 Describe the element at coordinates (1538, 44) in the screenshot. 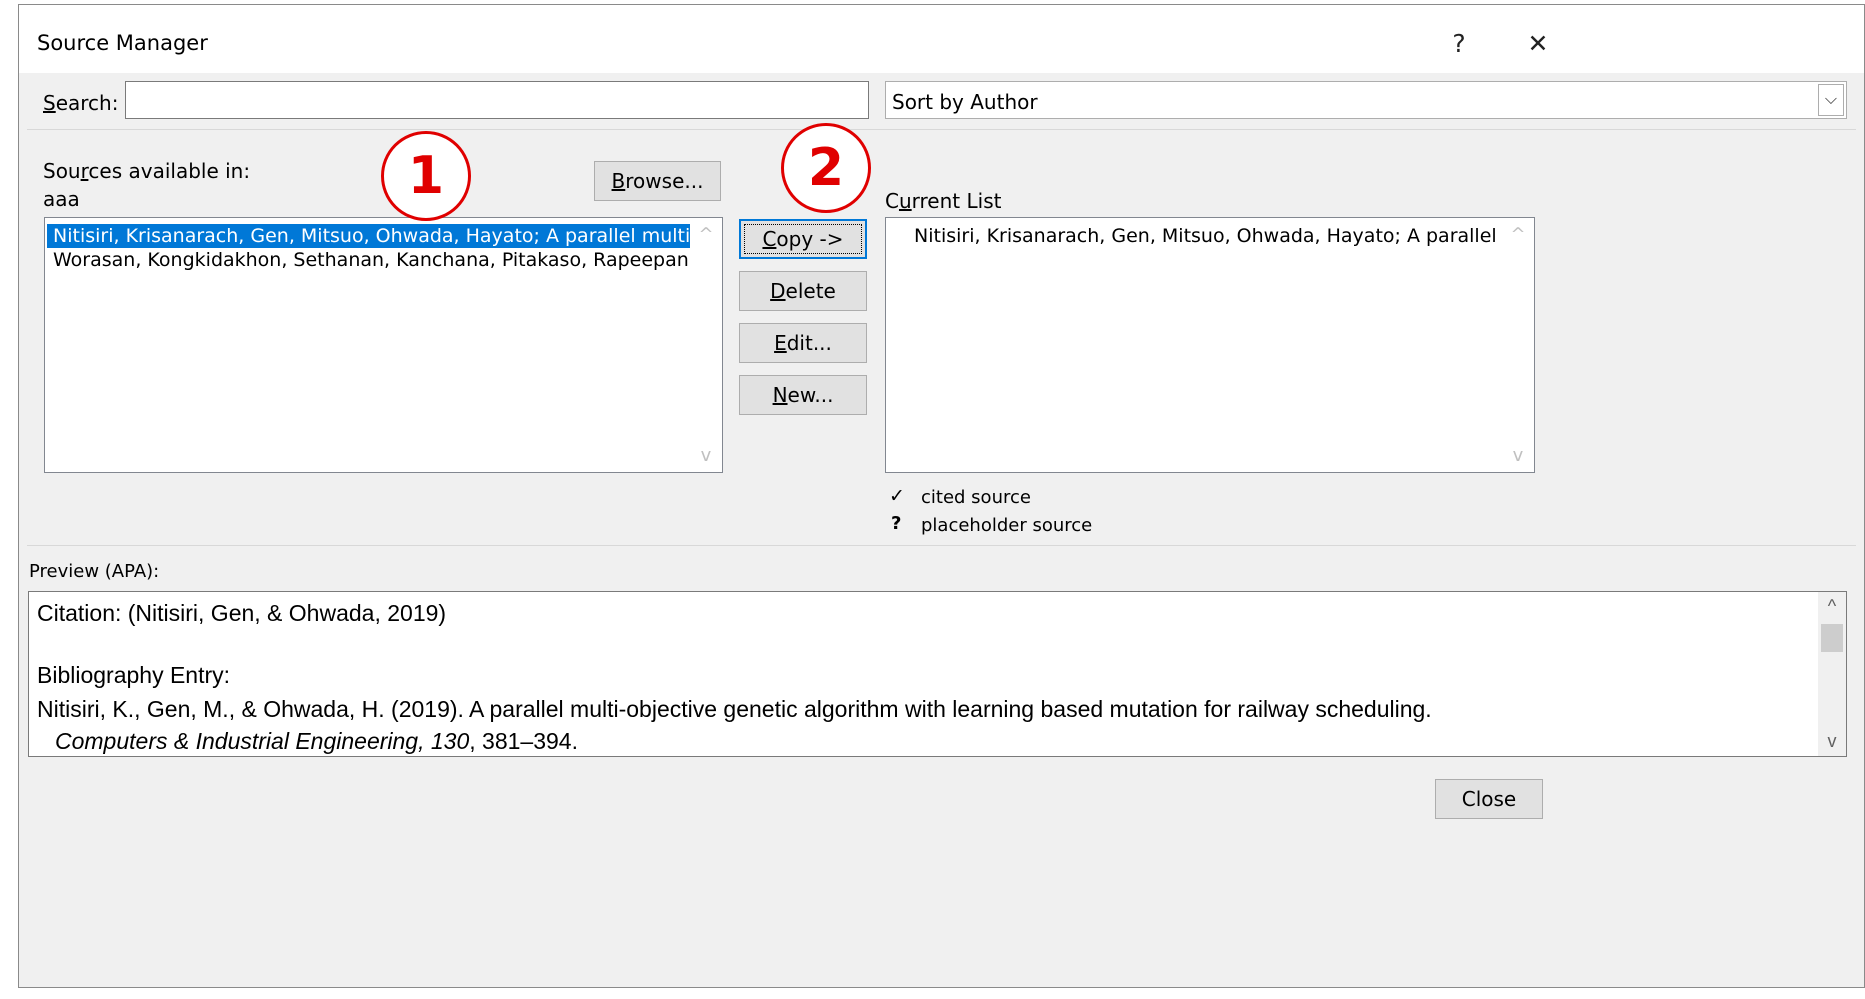

I see `close-x-button: ✕` at that location.